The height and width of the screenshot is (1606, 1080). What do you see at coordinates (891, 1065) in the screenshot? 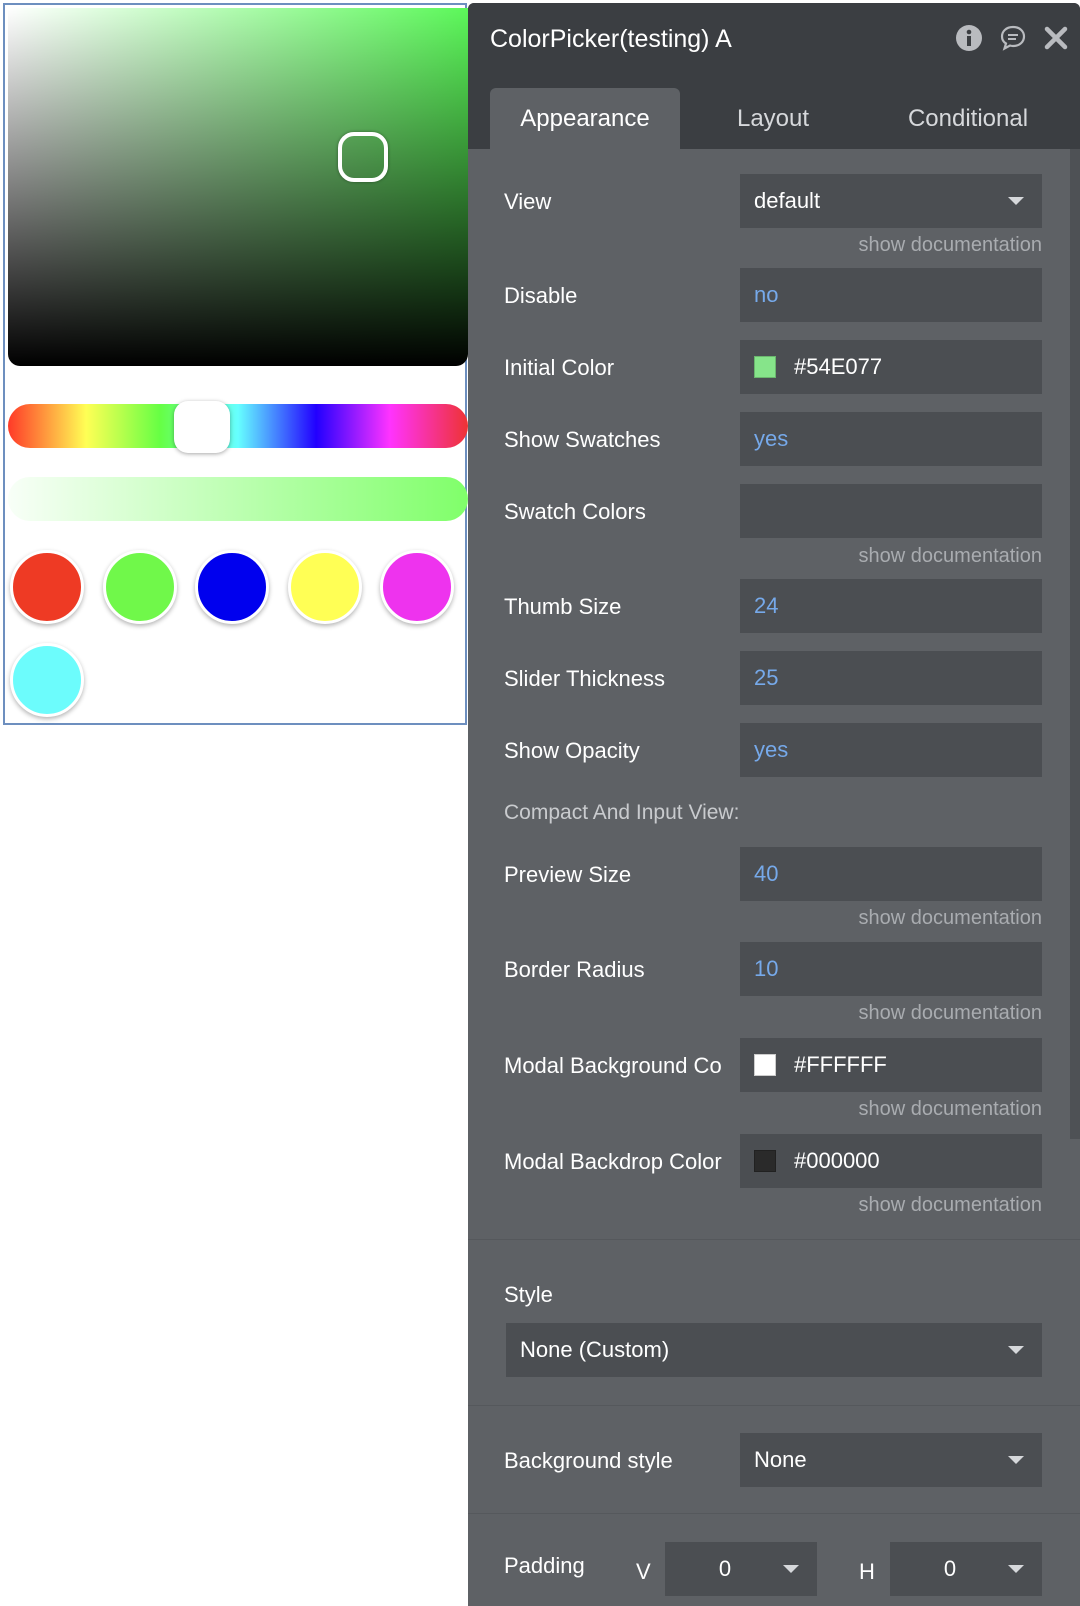
I see `modal-background-color-field: #FFFFFF` at bounding box center [891, 1065].